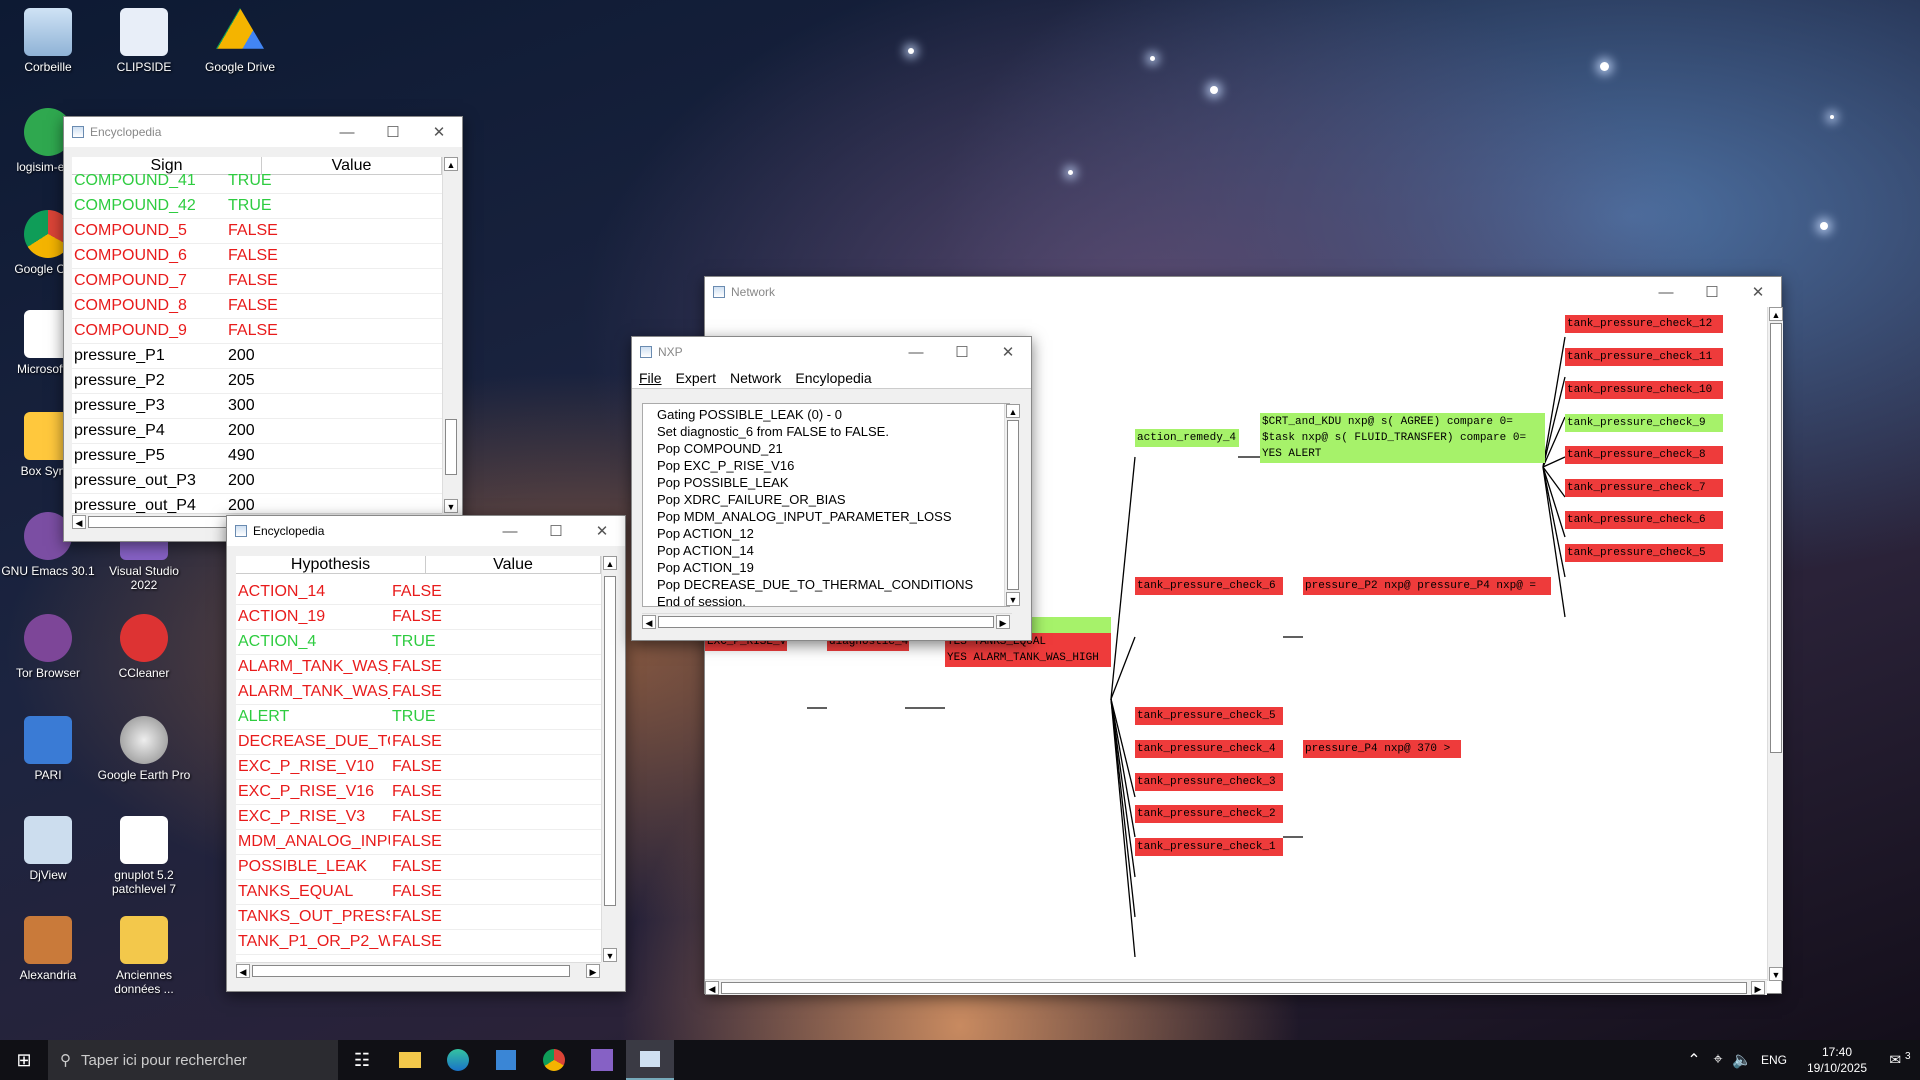 The image size is (1920, 1080). Describe the element at coordinates (257, 231) in the screenshot. I see `table-row: COMPOUND_5 FALSE` at that location.